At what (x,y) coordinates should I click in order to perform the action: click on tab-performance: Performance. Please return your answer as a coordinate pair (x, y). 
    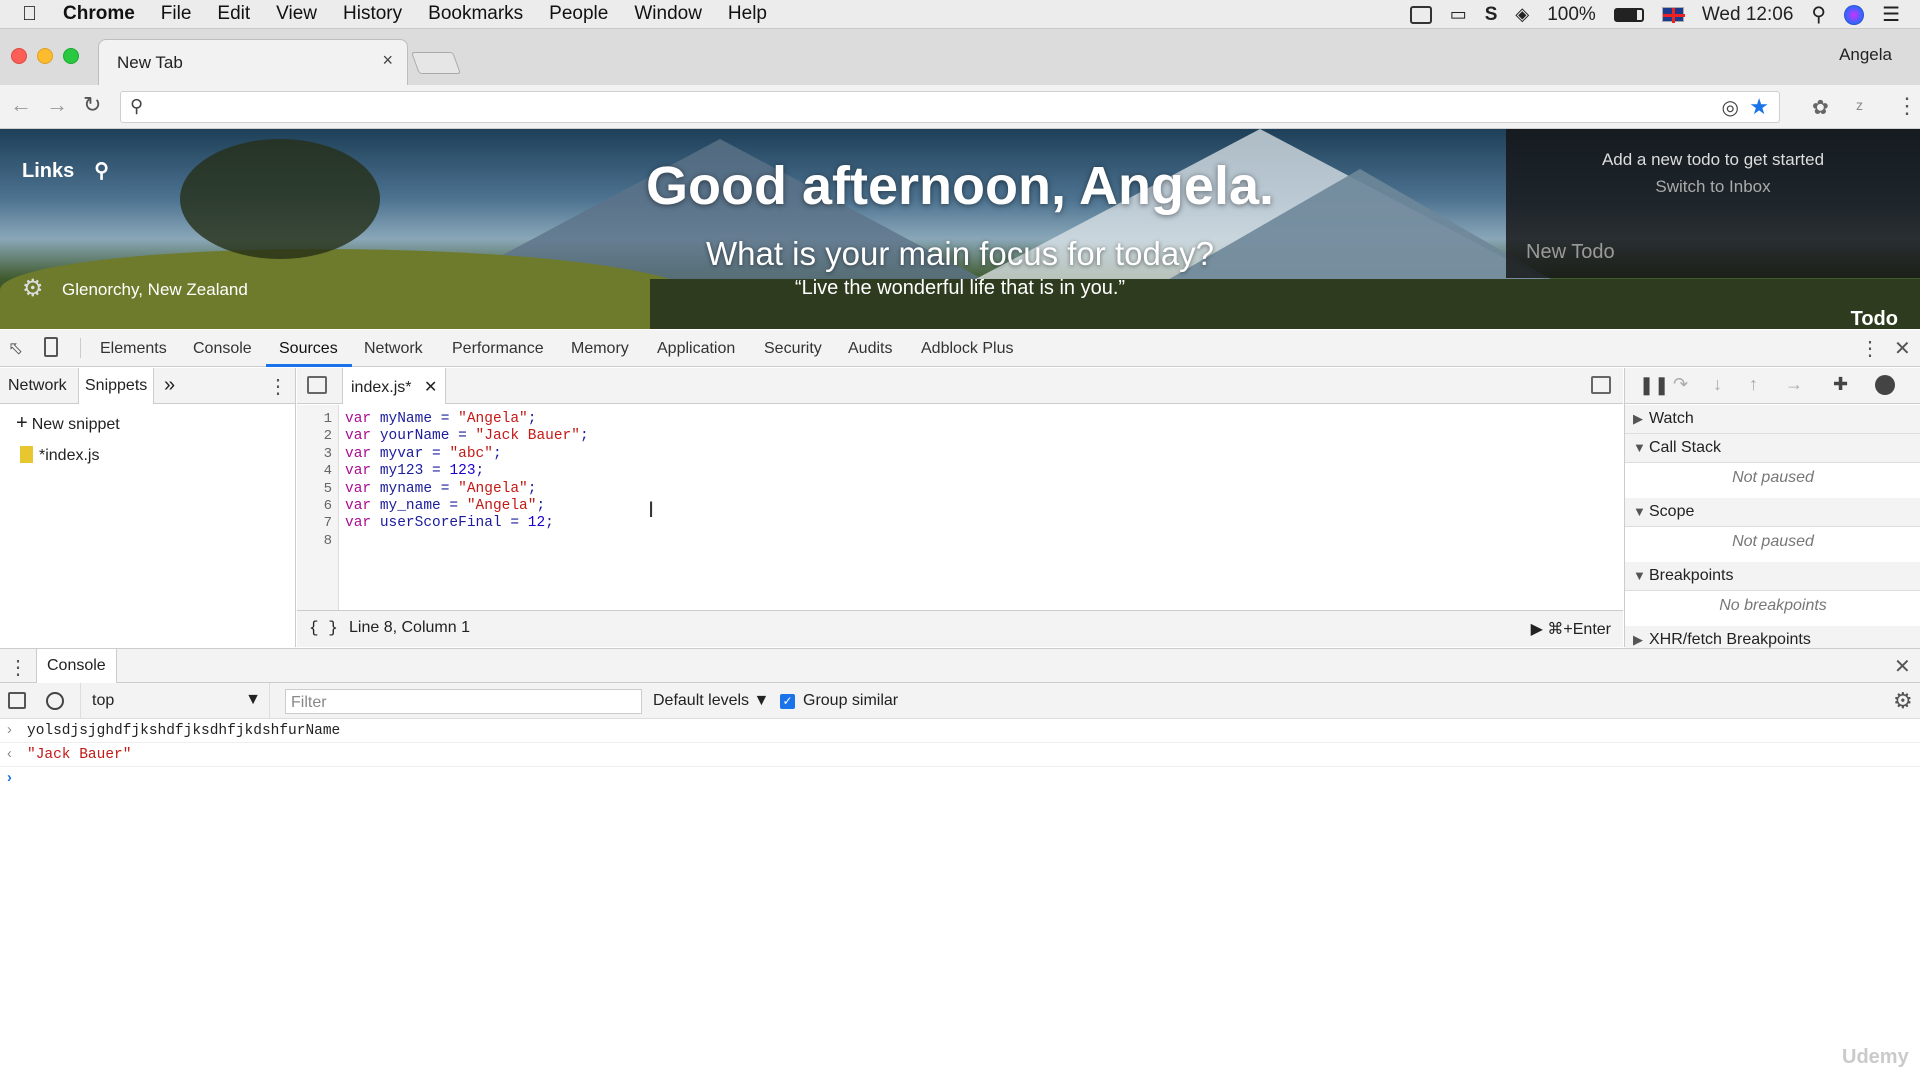
    Looking at the image, I should click on (498, 349).